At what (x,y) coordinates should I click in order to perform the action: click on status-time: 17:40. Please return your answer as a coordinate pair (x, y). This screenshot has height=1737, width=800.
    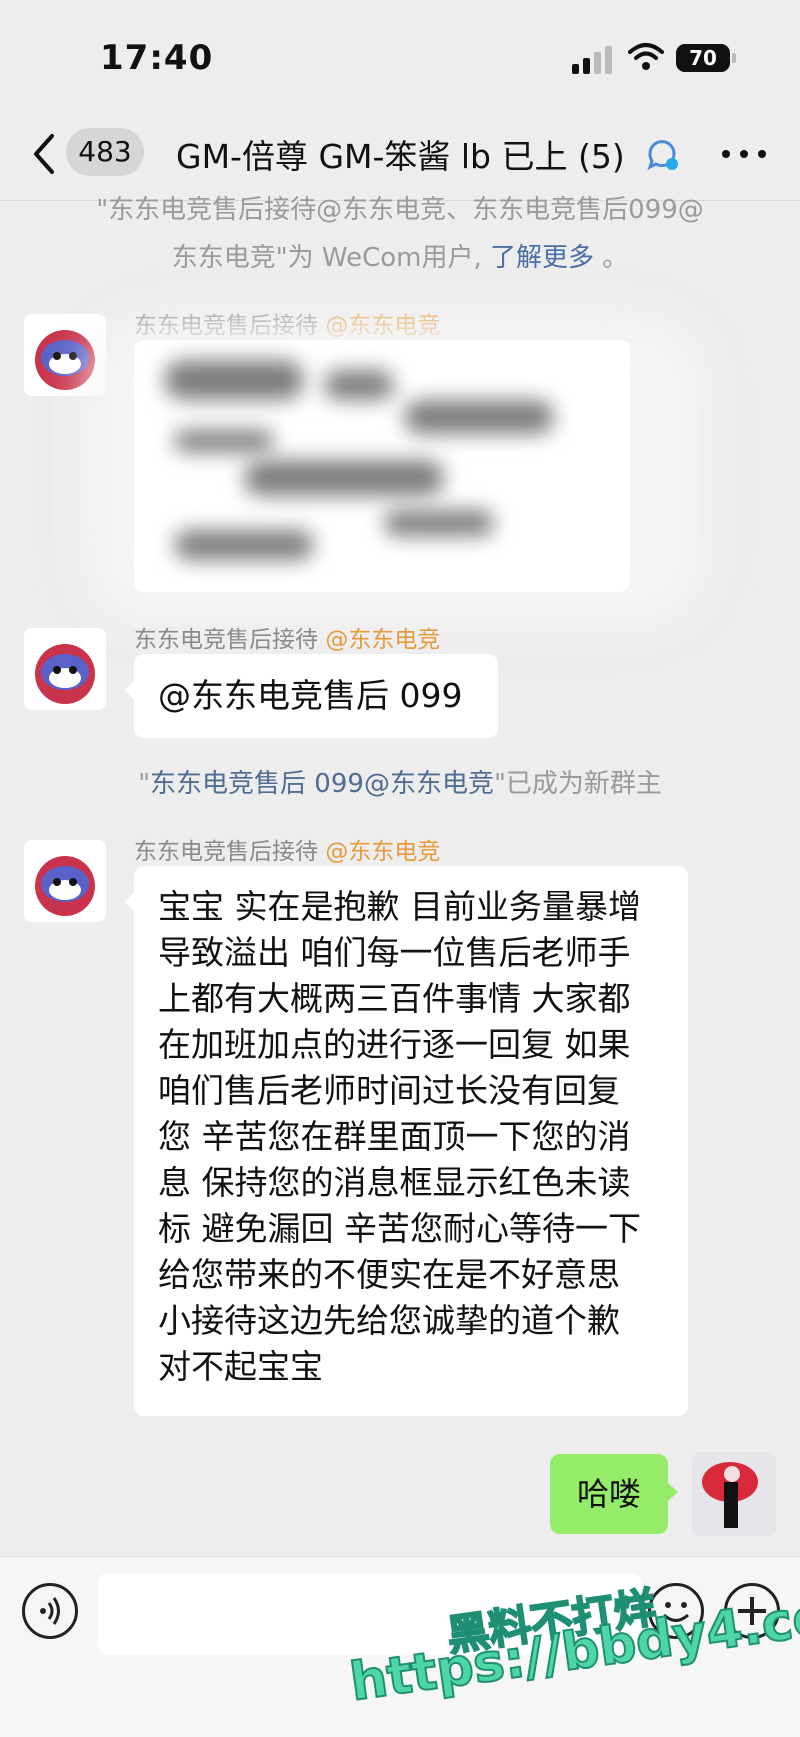
    Looking at the image, I should click on (157, 58).